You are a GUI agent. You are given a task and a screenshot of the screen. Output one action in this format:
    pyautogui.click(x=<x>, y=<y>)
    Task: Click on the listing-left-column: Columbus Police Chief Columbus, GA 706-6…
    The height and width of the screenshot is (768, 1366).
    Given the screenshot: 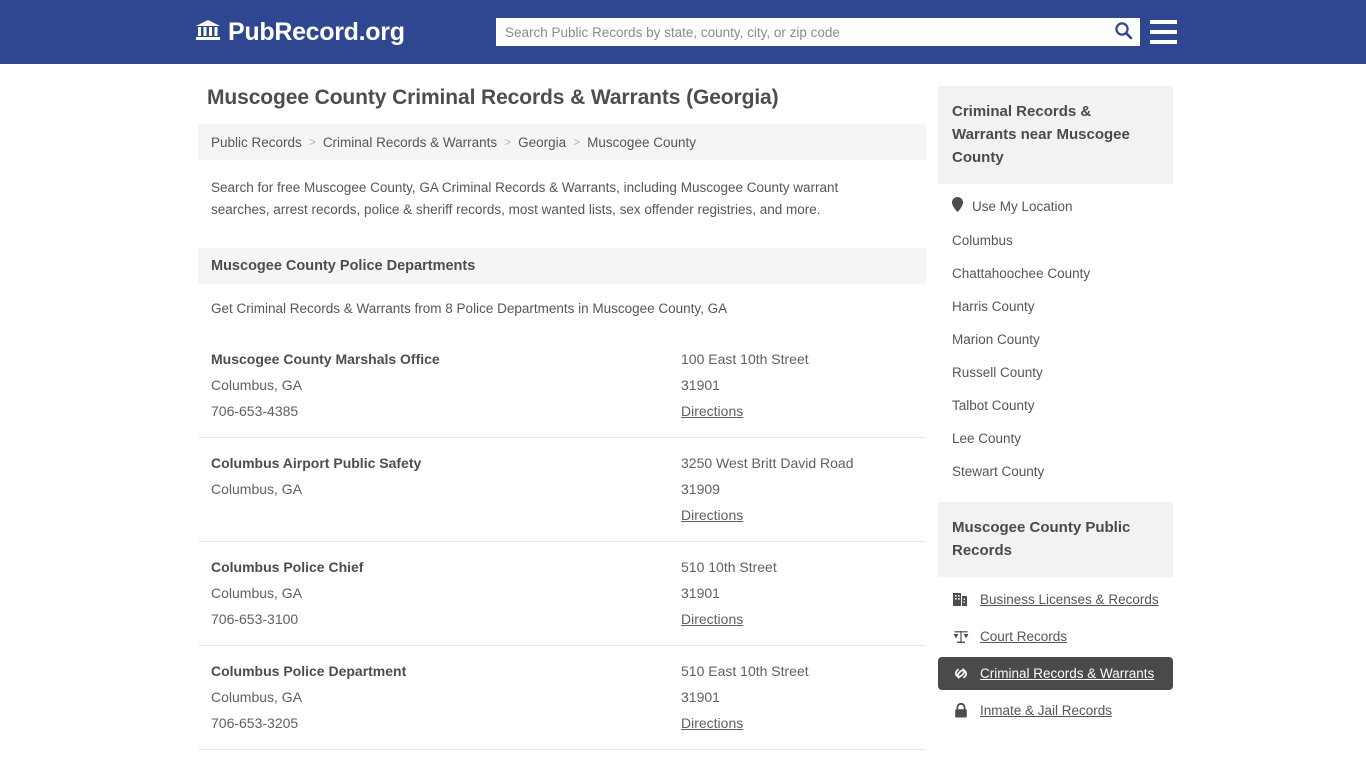 What is the action you would take?
    pyautogui.click(x=446, y=593)
    